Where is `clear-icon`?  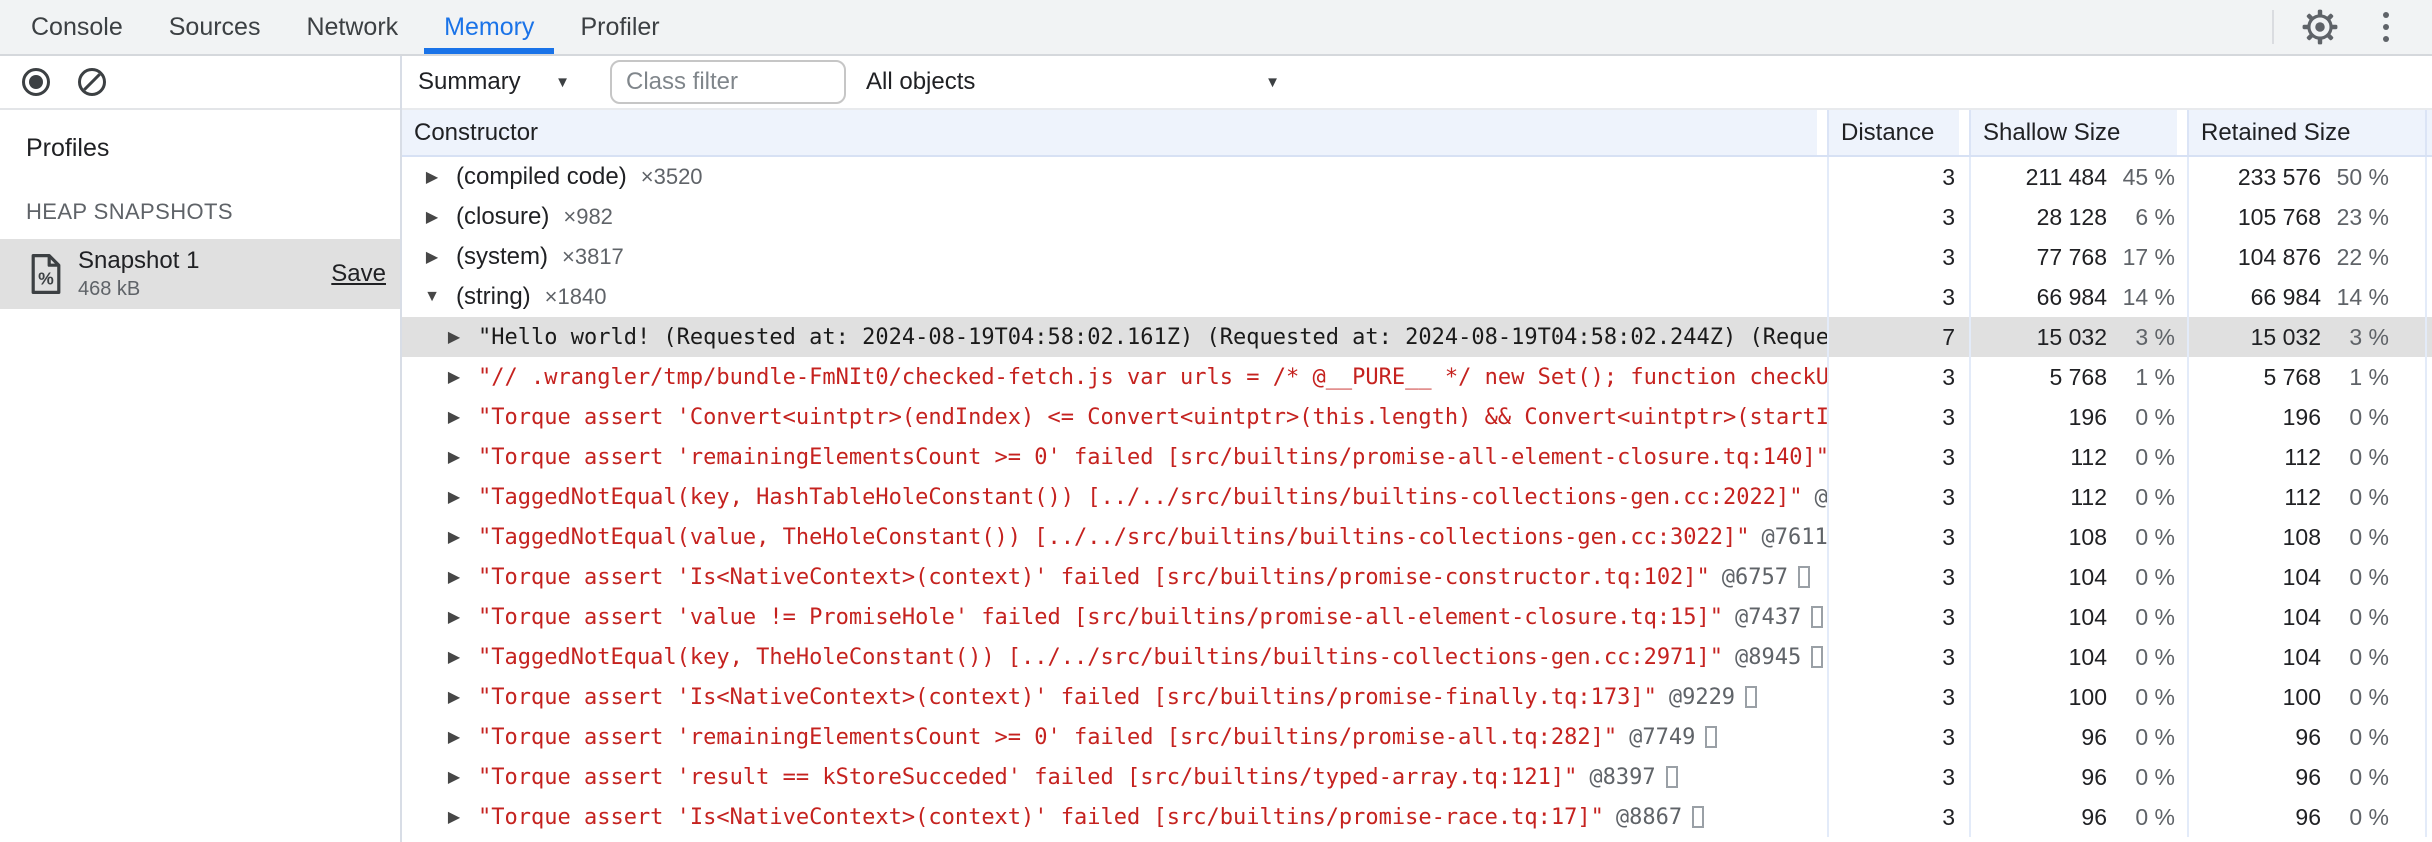
clear-icon is located at coordinates (92, 82).